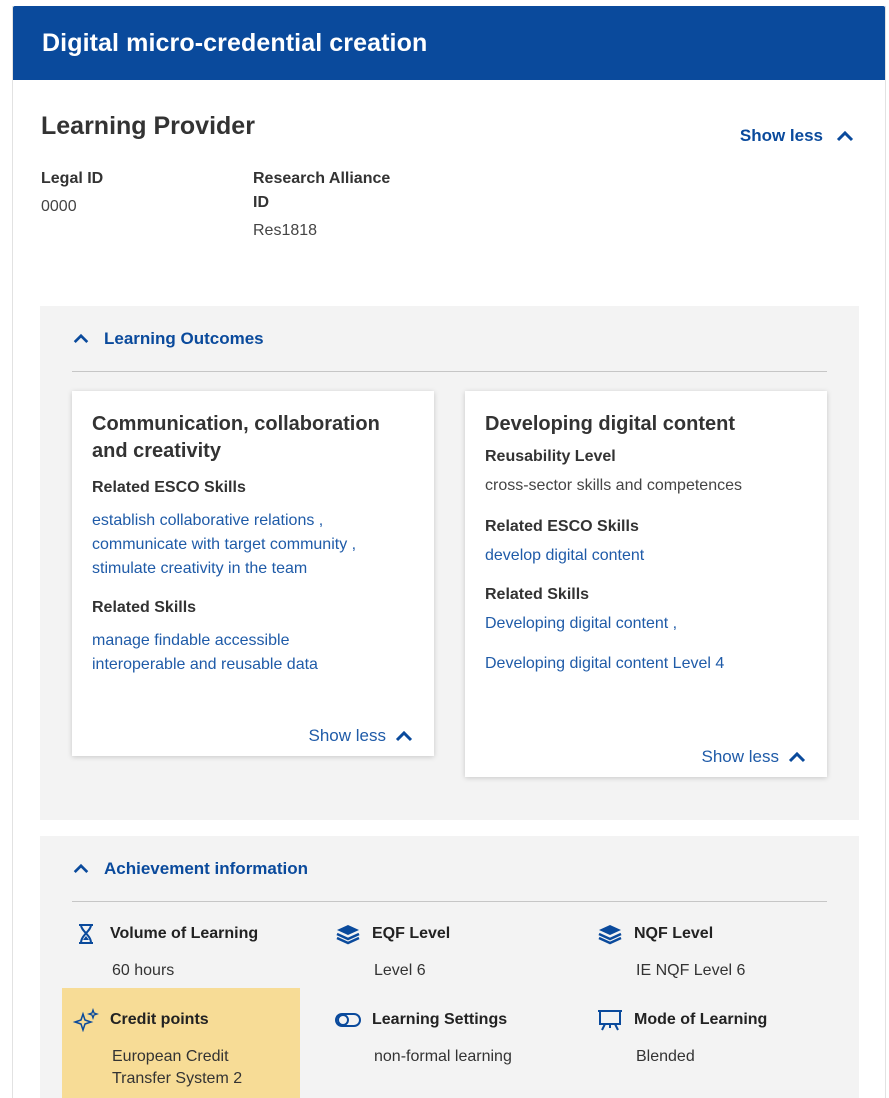 The width and height of the screenshot is (889, 1098). What do you see at coordinates (236, 424) in the screenshot?
I see `title-line1: Communication, collaboration` at bounding box center [236, 424].